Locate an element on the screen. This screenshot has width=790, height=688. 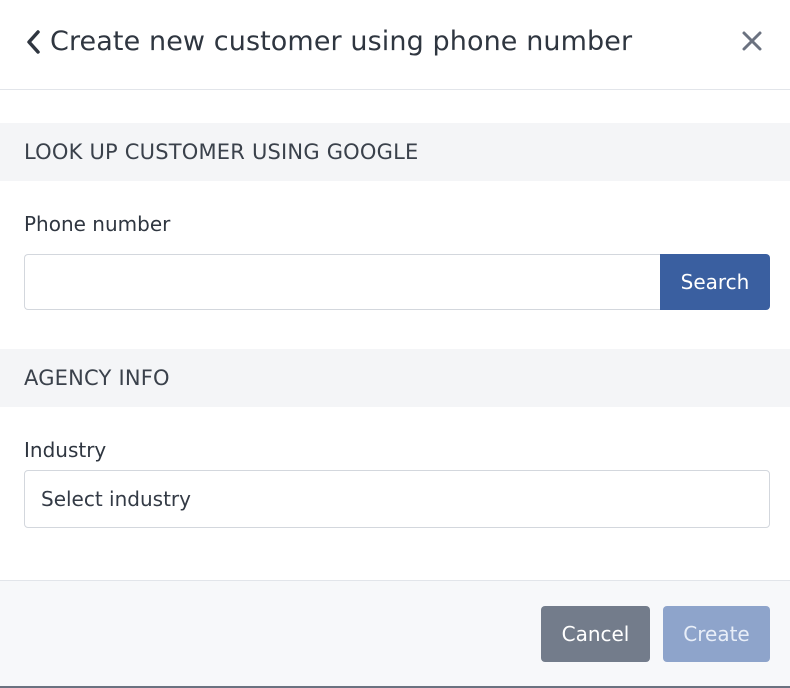
chevron-left-icon is located at coordinates (34, 42).